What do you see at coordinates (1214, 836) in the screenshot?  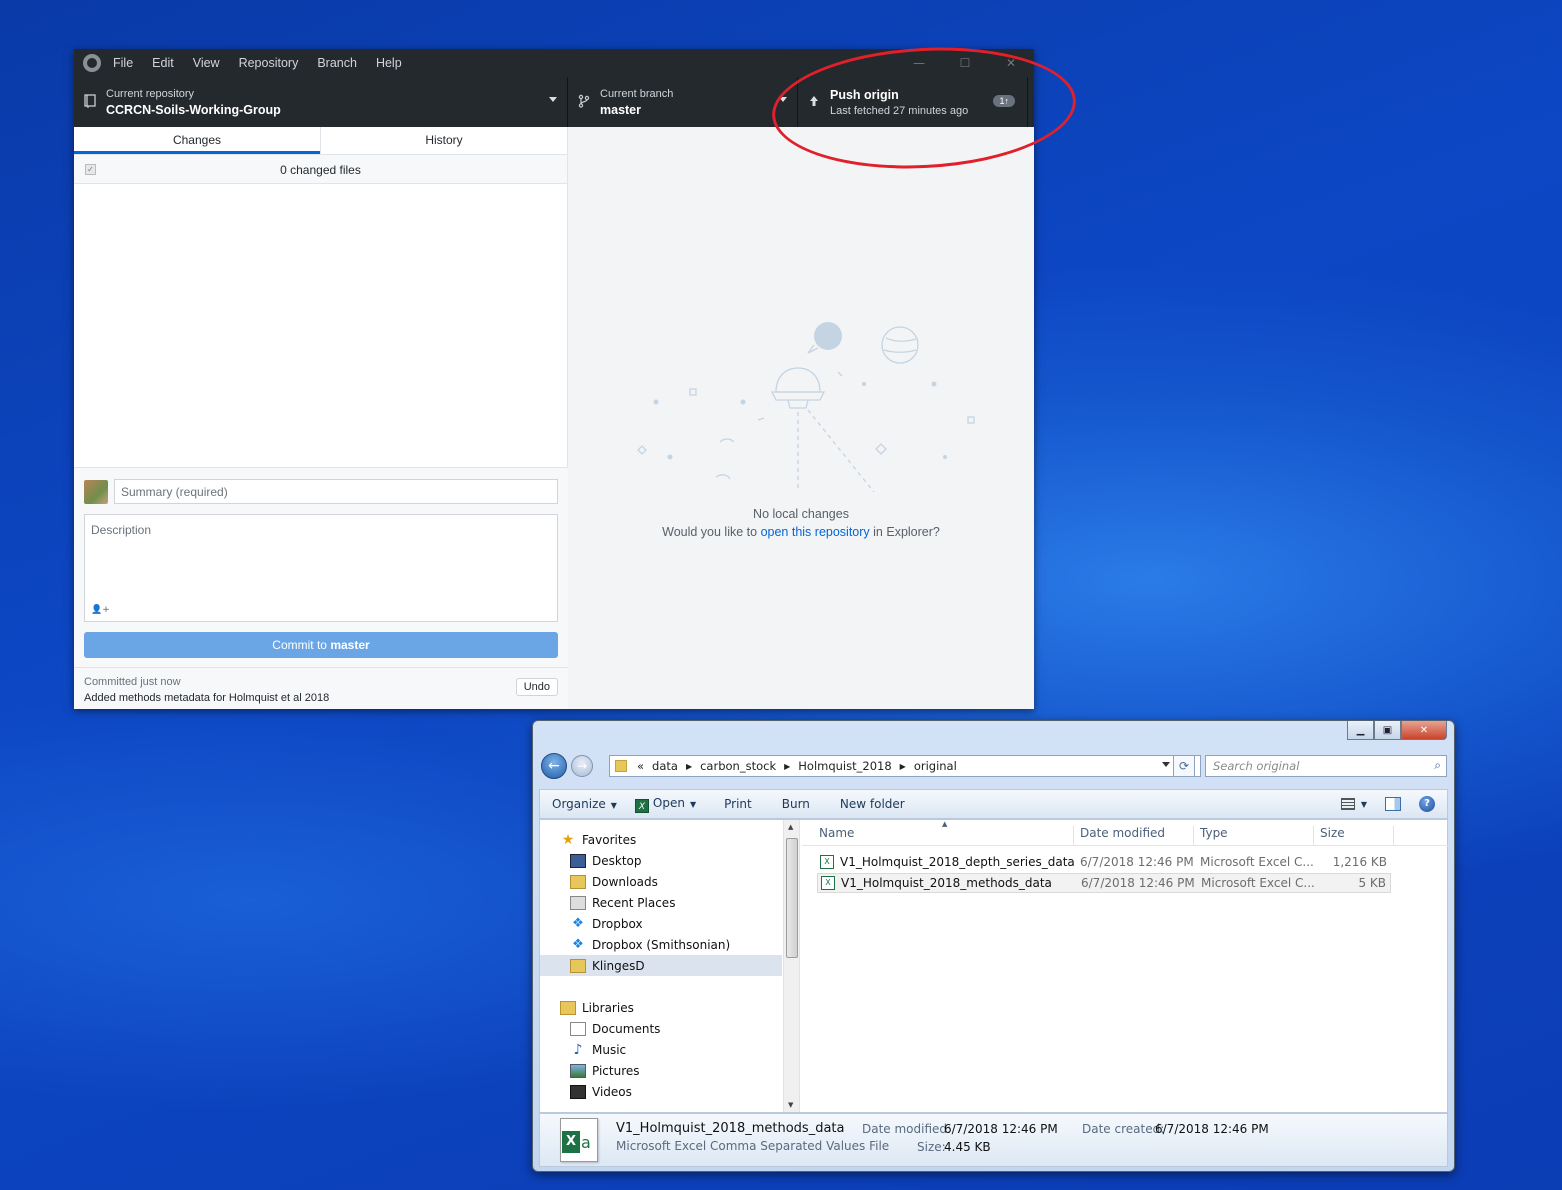 I see `column-type: Type` at bounding box center [1214, 836].